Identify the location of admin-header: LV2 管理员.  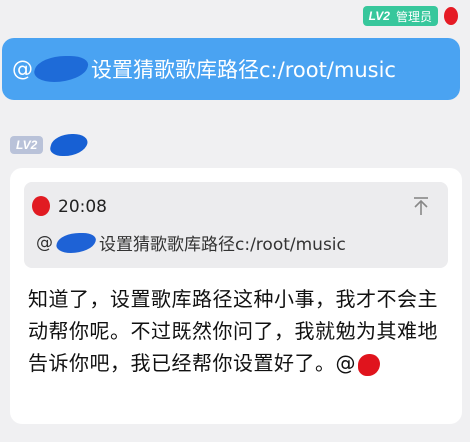
(410, 16).